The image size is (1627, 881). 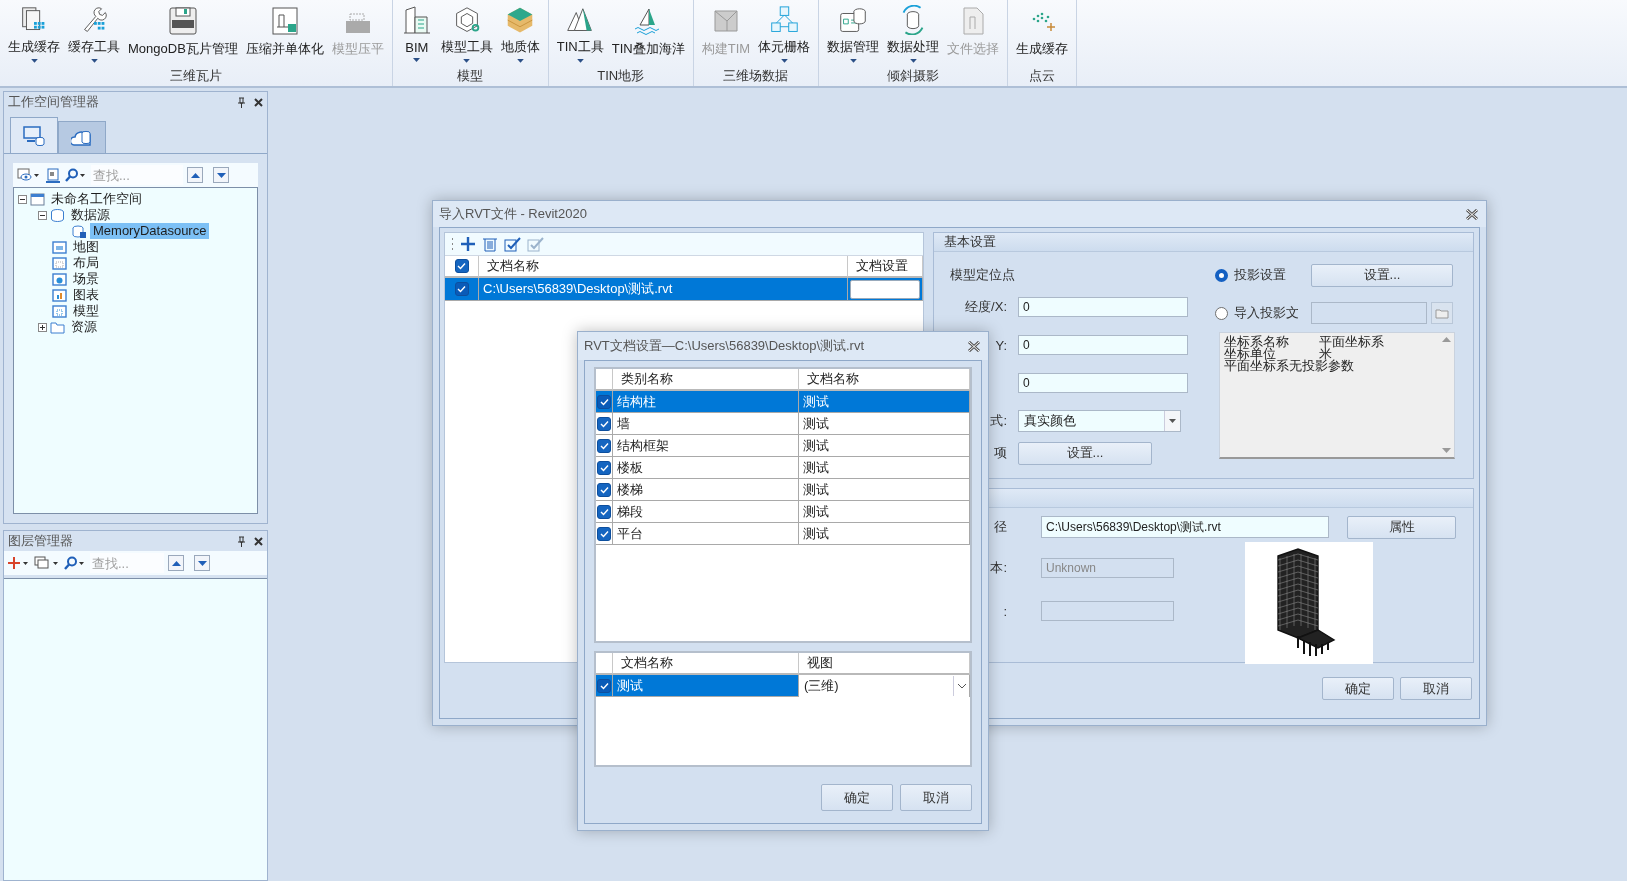 What do you see at coordinates (86, 263) in the screenshot?
I see `tree-item: 布局` at bounding box center [86, 263].